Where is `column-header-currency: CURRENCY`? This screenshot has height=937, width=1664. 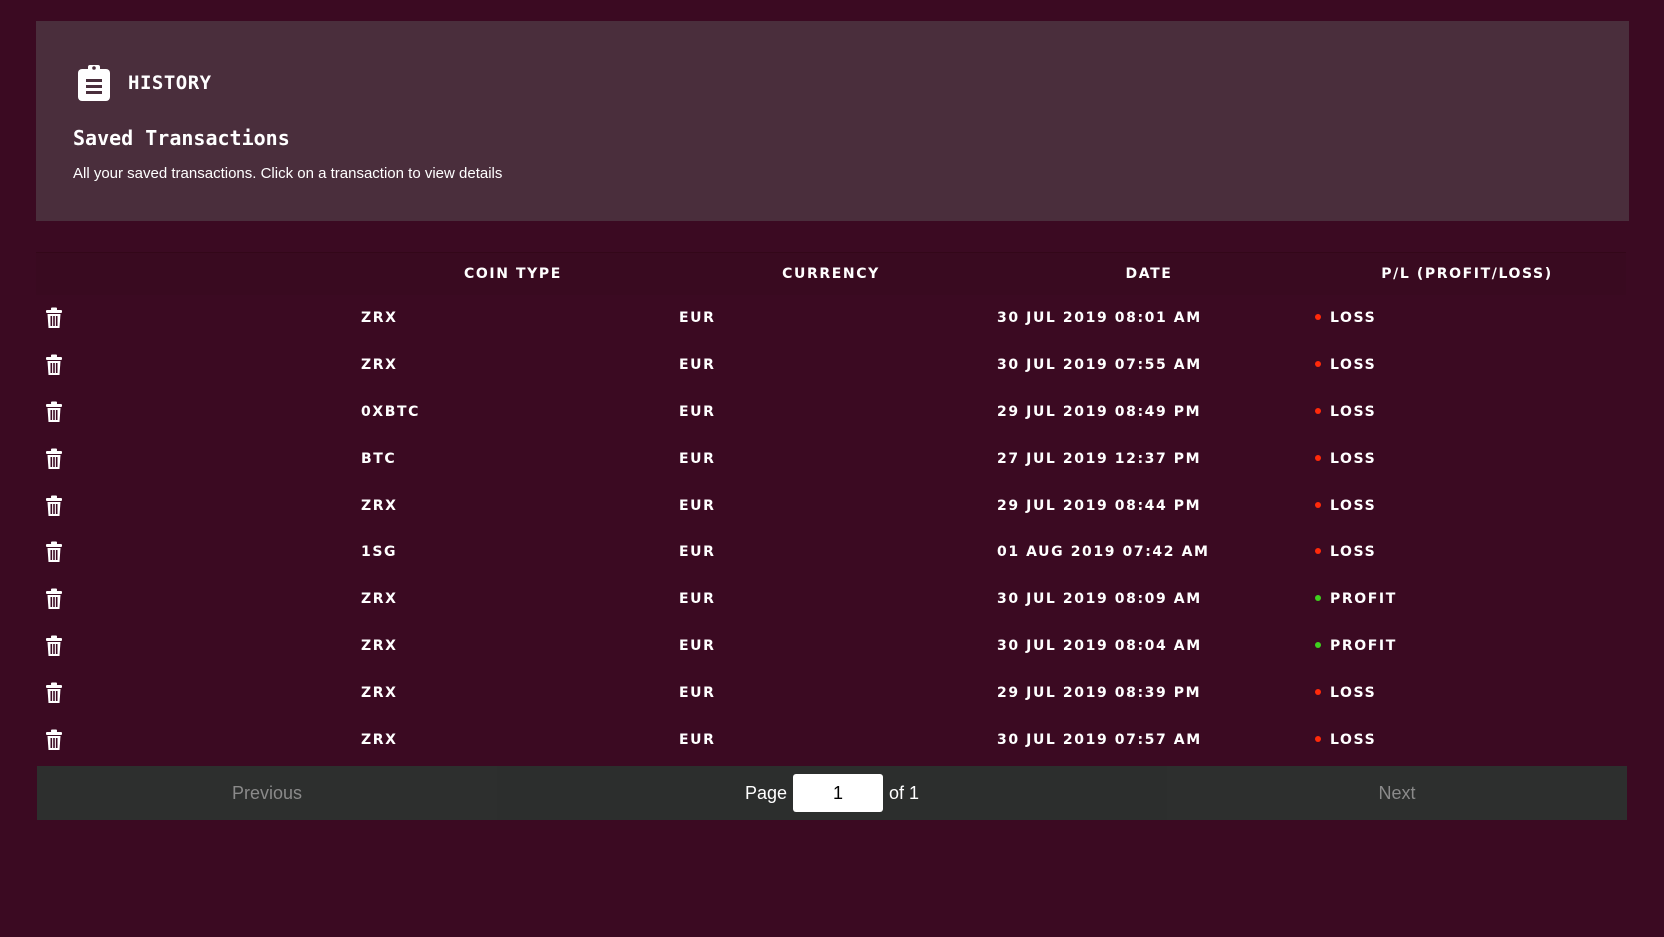 column-header-currency: CURRENCY is located at coordinates (831, 274).